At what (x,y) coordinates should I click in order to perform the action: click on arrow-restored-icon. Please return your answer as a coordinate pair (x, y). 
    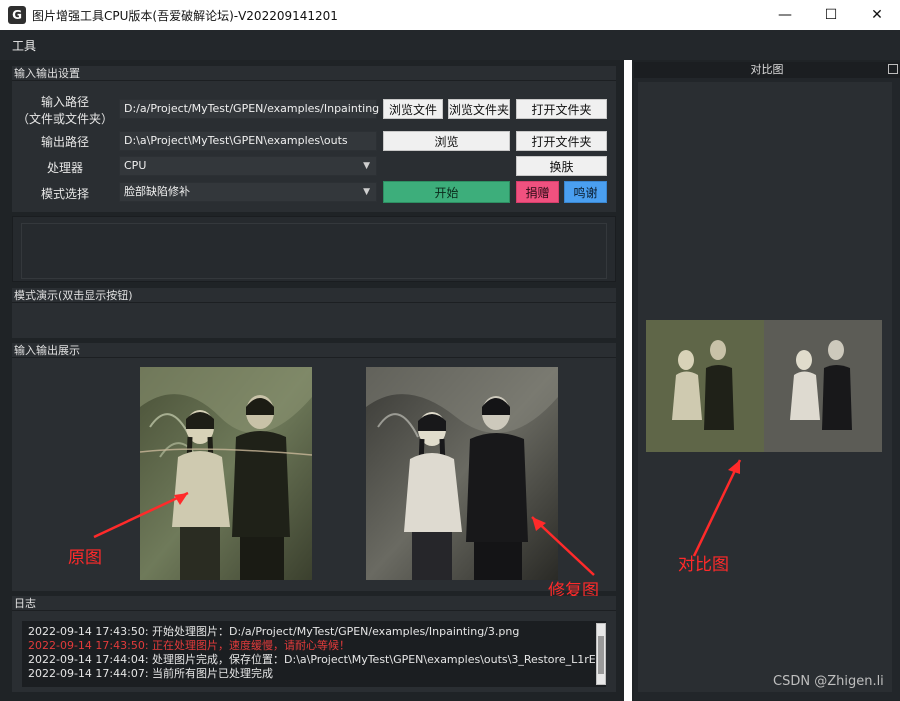
    Looking at the image, I should click on (563, 546).